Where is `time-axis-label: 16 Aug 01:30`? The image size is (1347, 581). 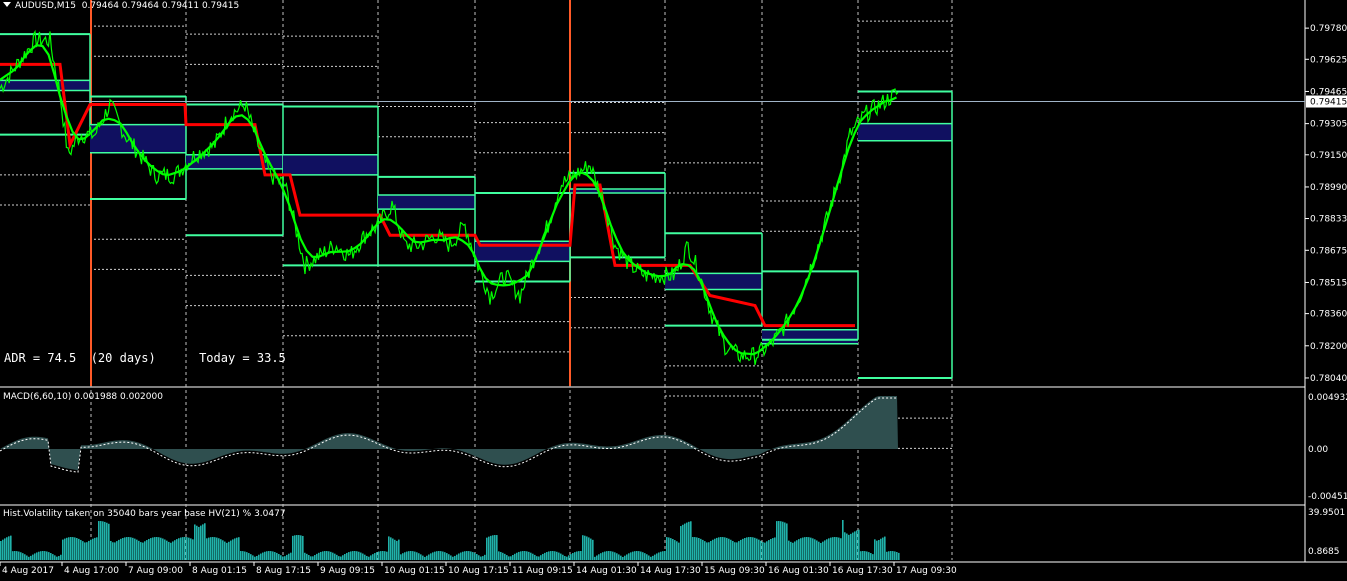
time-axis-label: 16 Aug 01:30 is located at coordinates (798, 571).